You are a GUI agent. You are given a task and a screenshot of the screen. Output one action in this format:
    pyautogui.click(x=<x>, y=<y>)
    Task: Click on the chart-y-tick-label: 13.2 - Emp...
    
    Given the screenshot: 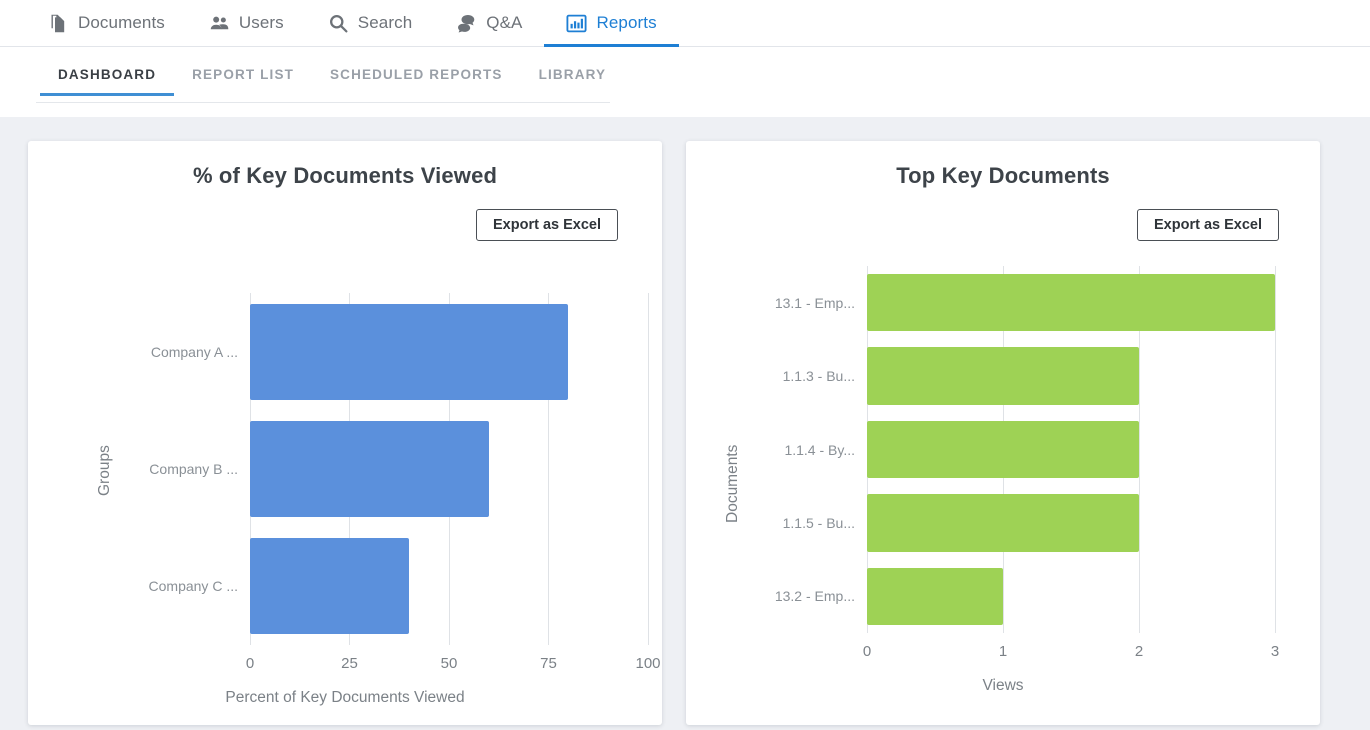 What is the action you would take?
    pyautogui.click(x=814, y=596)
    